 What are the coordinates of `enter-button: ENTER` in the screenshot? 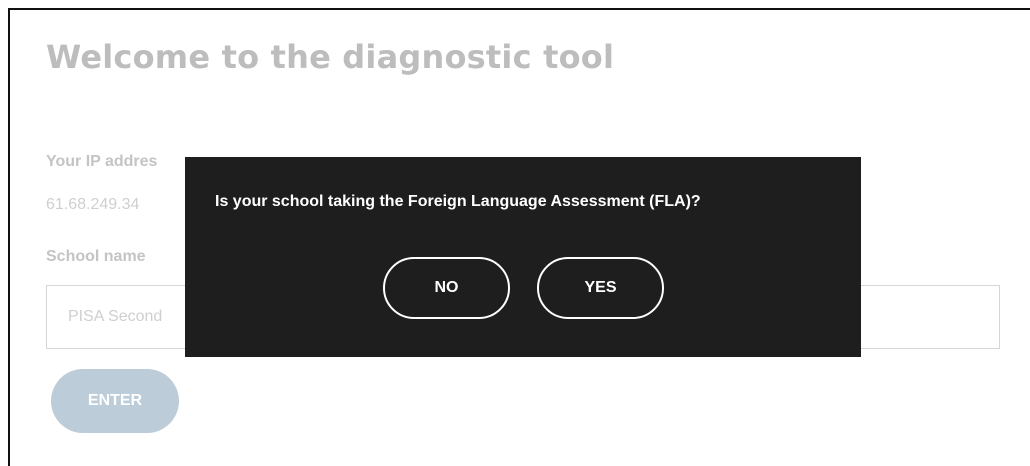 It's located at (115, 401).